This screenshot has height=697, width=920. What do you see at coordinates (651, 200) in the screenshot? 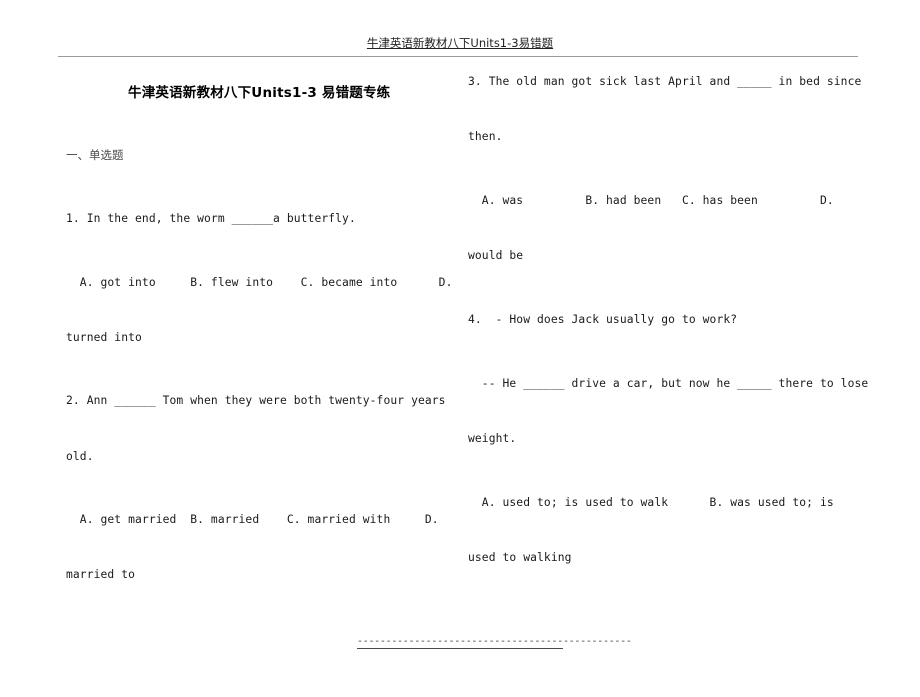
I see `text-line: A. was B. had been C. has been D.` at bounding box center [651, 200].